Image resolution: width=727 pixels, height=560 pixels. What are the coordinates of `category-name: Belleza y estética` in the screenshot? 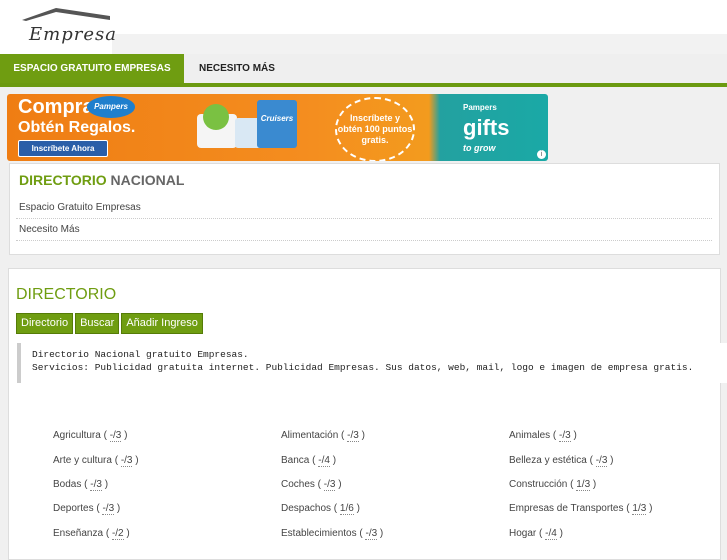 It's located at (548, 460).